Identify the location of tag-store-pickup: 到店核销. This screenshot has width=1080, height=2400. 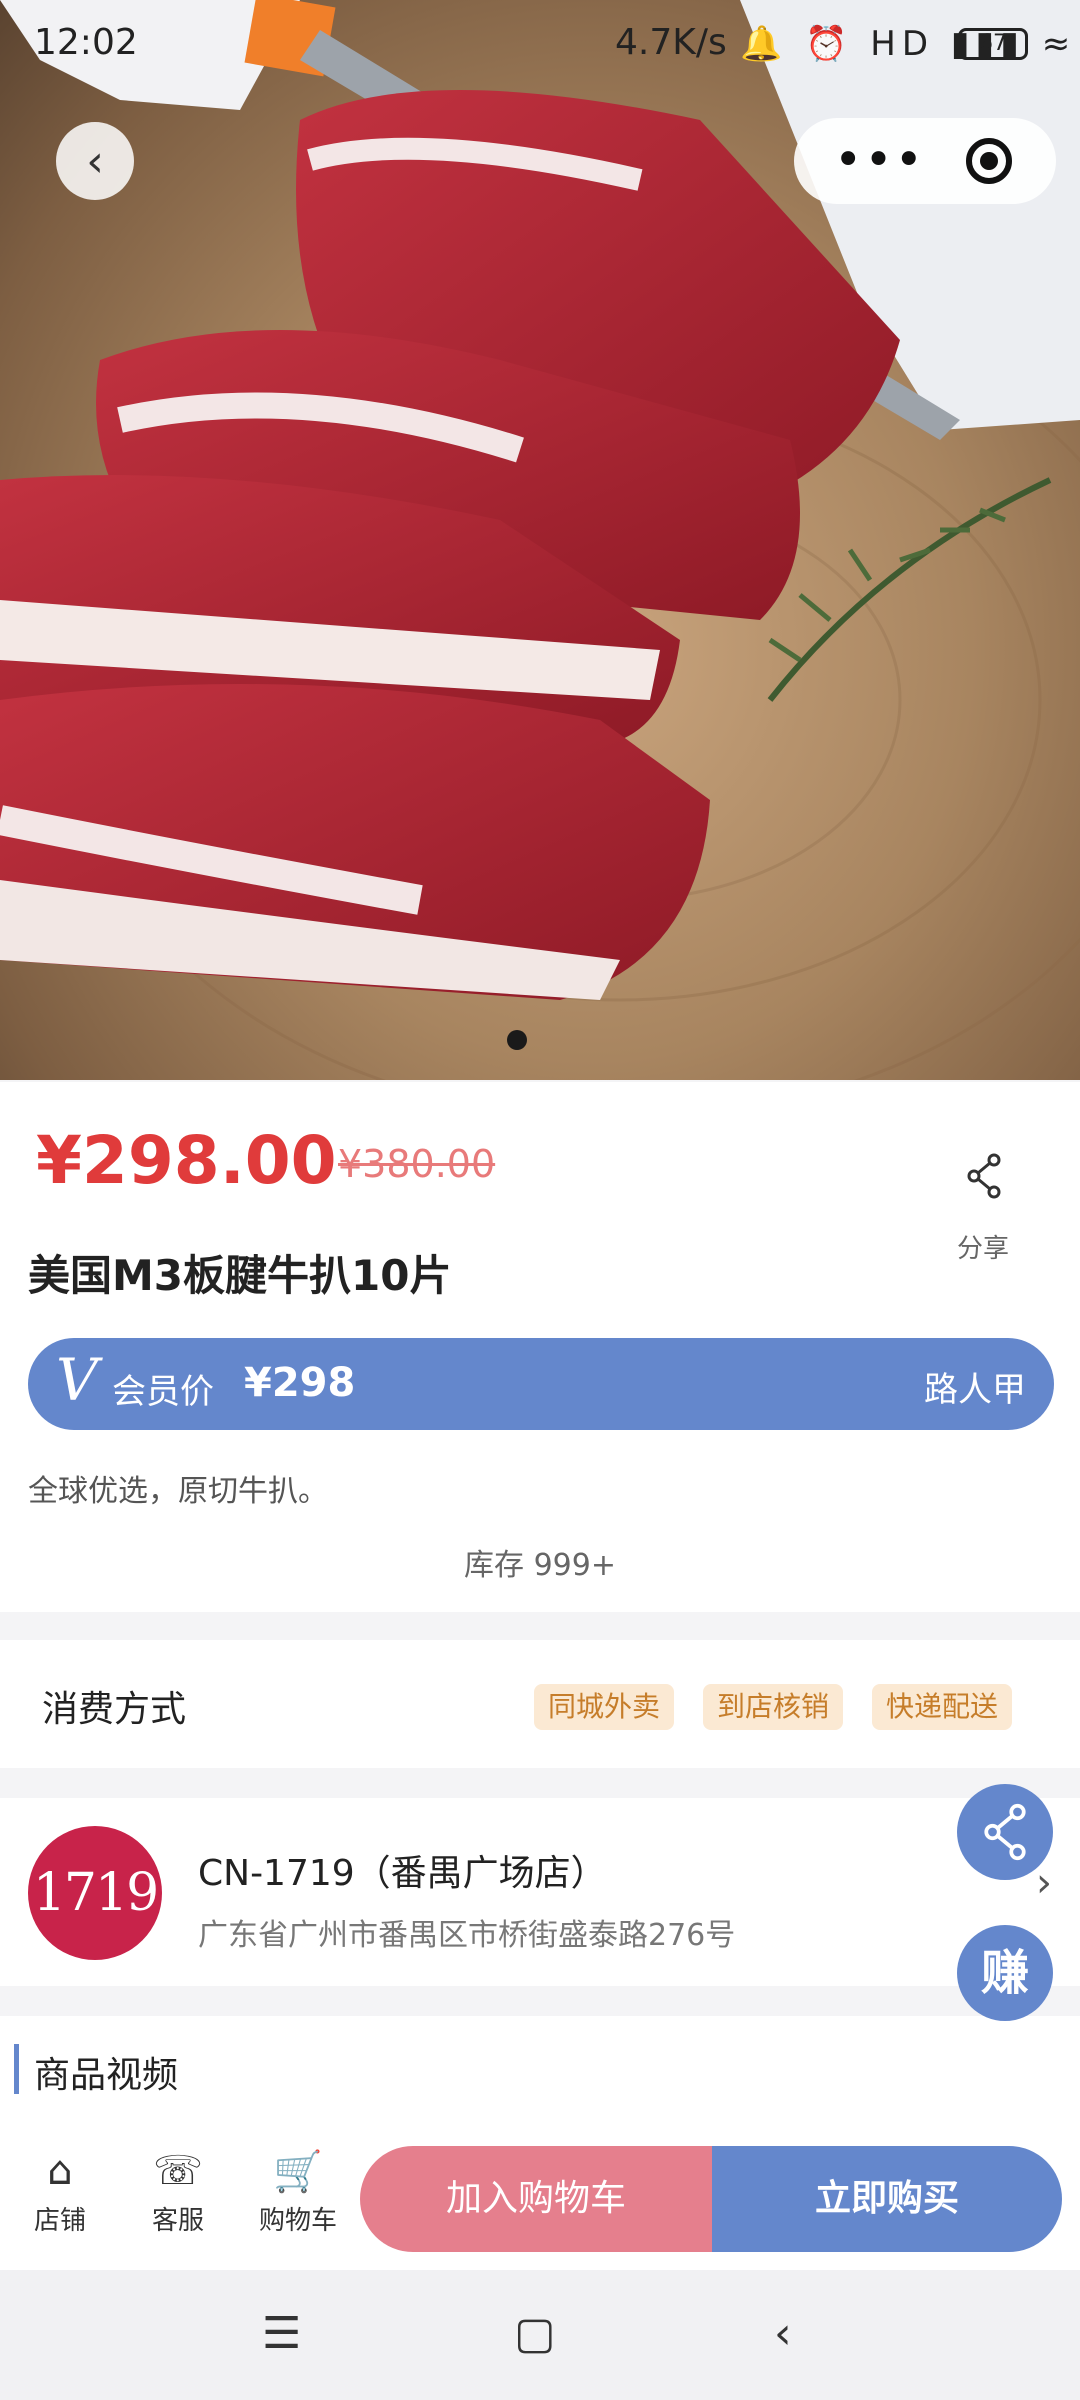
(773, 1707).